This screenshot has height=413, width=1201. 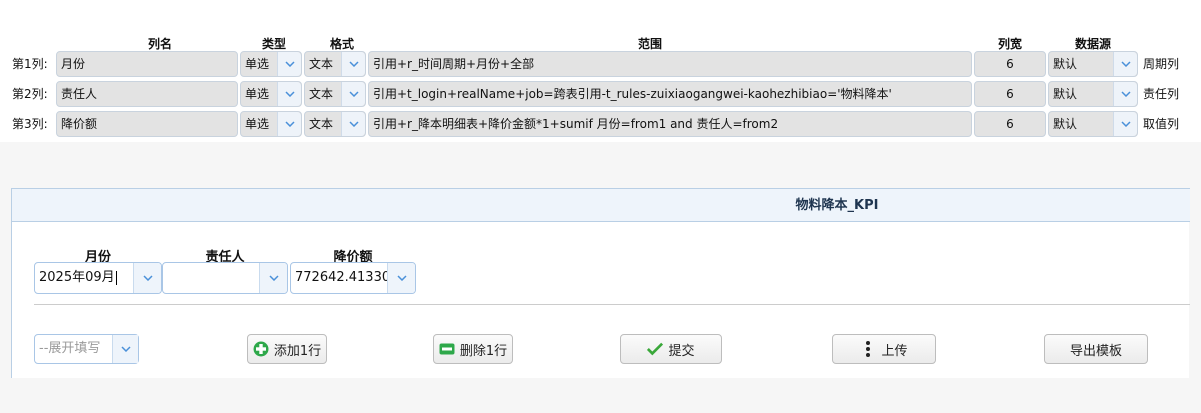 I want to click on add-row-button: 添加1行, so click(x=287, y=349).